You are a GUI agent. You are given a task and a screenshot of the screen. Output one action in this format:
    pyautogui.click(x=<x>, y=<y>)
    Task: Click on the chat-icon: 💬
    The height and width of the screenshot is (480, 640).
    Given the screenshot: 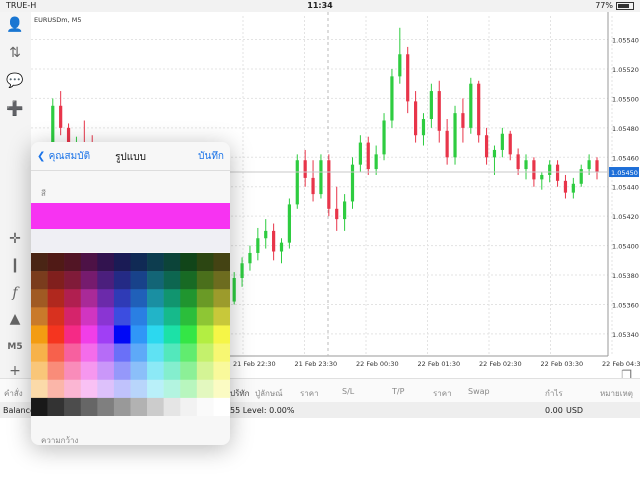 What is the action you would take?
    pyautogui.click(x=15, y=81)
    